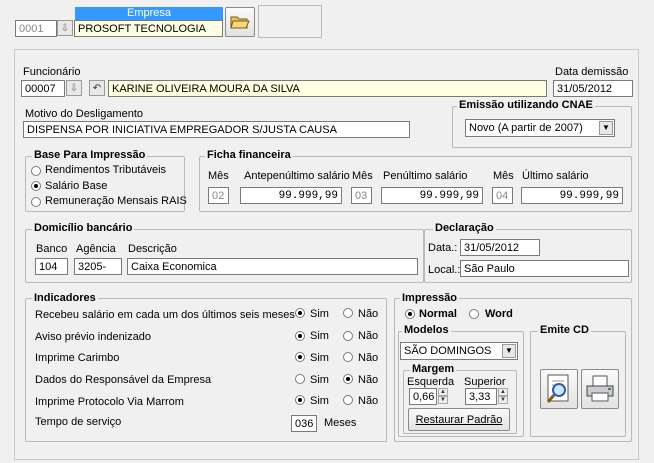 This screenshot has height=463, width=654. I want to click on ficha-mes2-field: 03, so click(361, 195).